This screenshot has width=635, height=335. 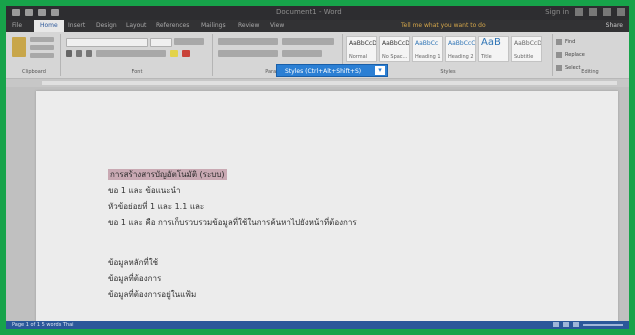 I want to click on replace-icon, so click(x=559, y=55).